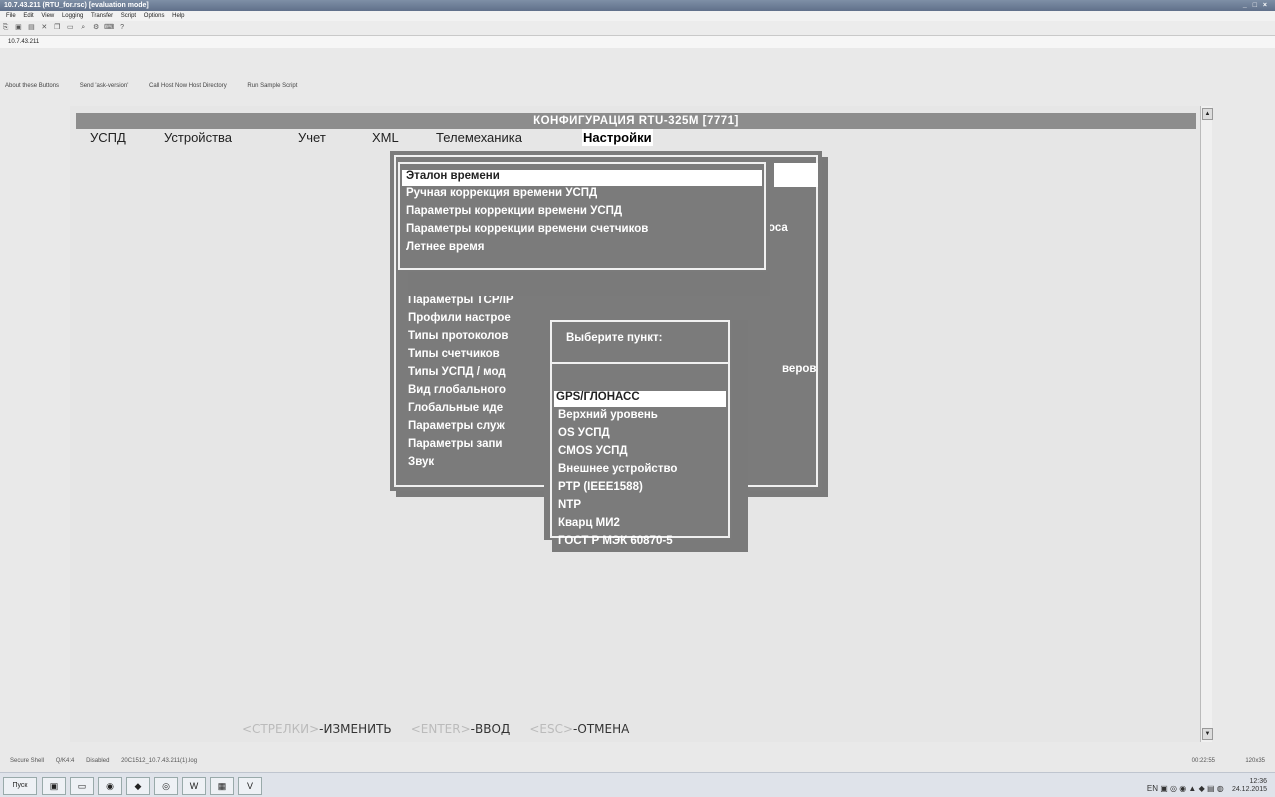 The image size is (1275, 797). Describe the element at coordinates (514, 211) in the screenshot. I see `time-item-uspd-correction: Параметры коррекции времени УСПД` at that location.